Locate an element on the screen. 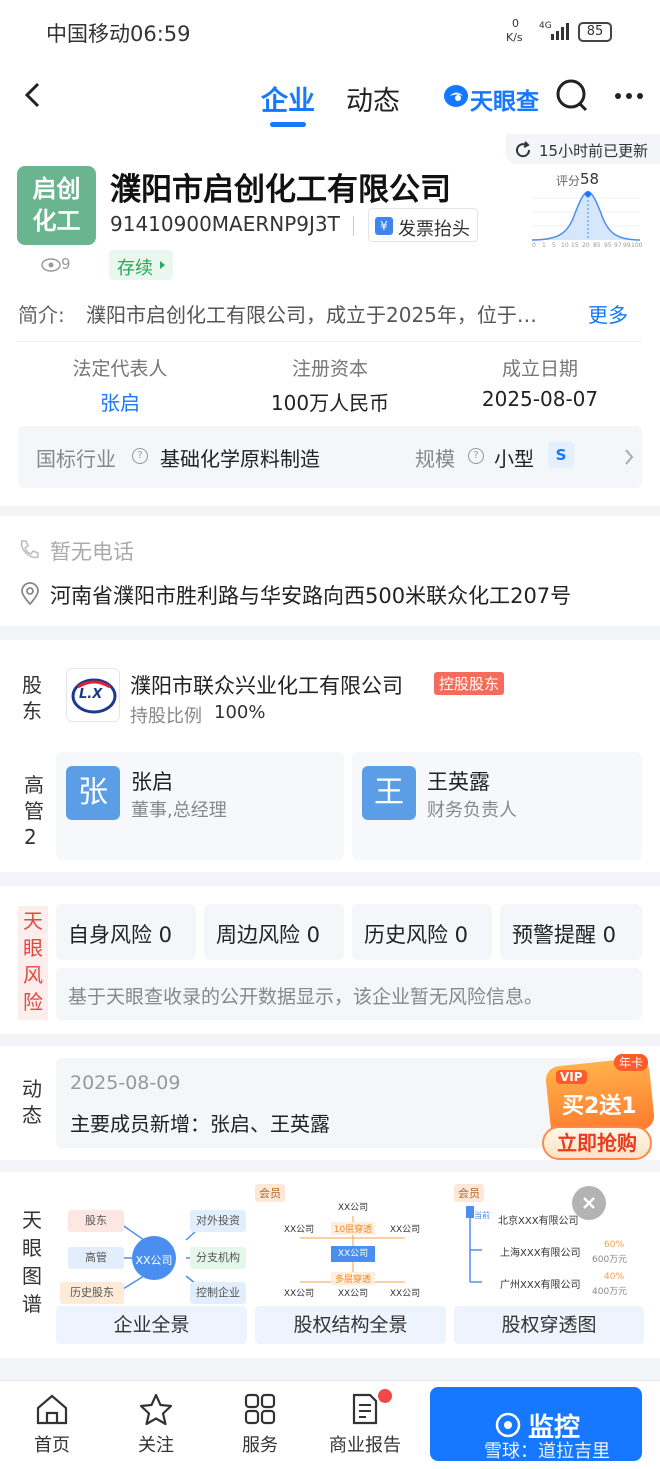 Image resolution: width=660 pixels, height=1469 pixels. search-icon is located at coordinates (573, 96).